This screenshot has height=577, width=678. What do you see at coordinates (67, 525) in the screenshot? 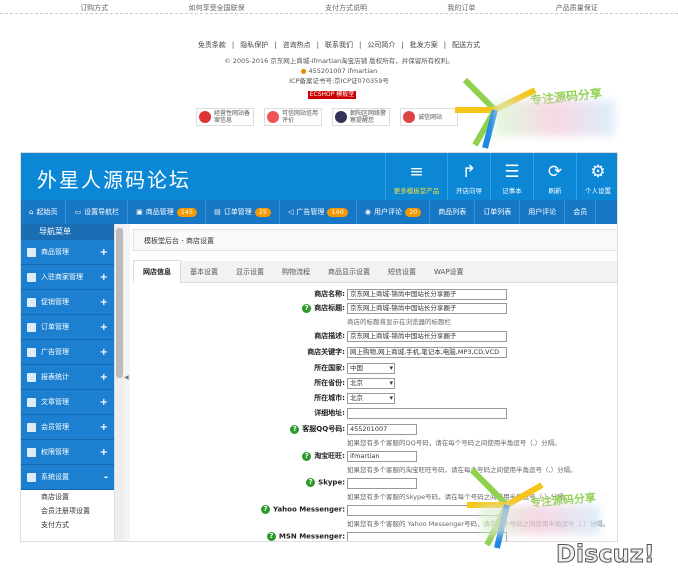
I see `sidebar-subitem: 支付方式` at bounding box center [67, 525].